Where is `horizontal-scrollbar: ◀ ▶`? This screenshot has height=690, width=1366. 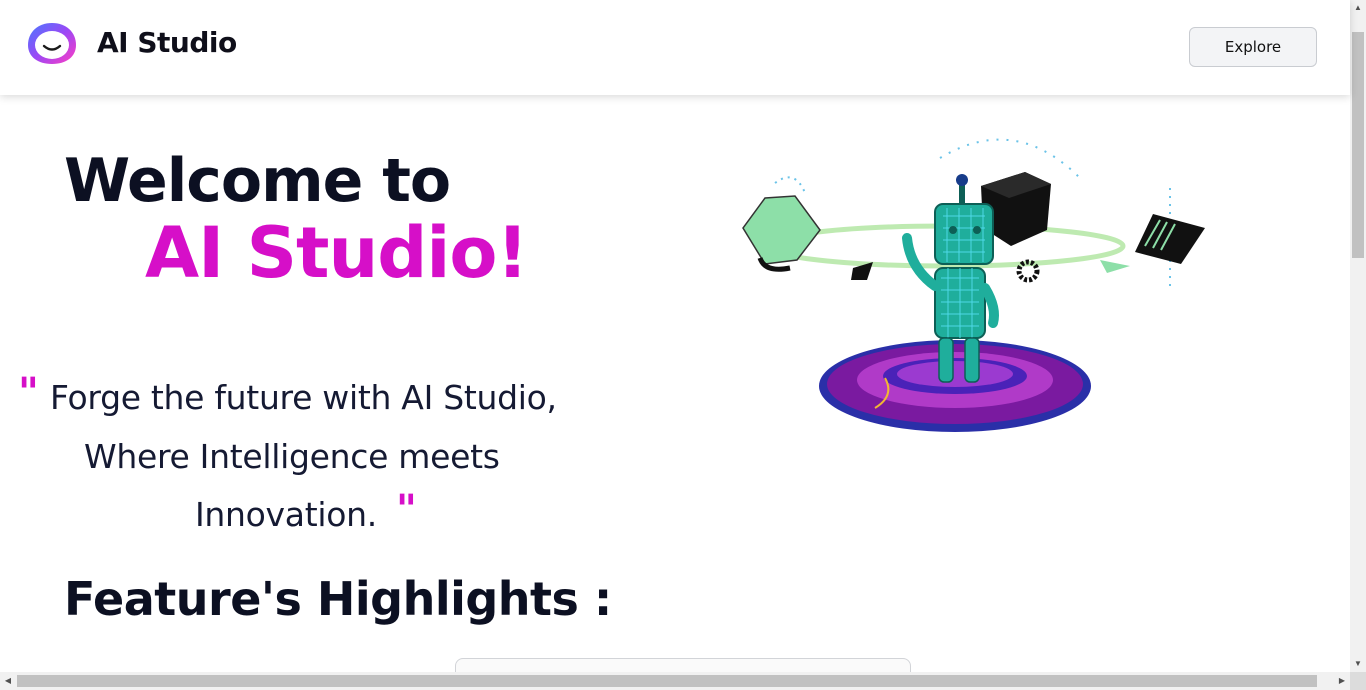
horizontal-scrollbar: ◀ ▶ is located at coordinates (675, 681).